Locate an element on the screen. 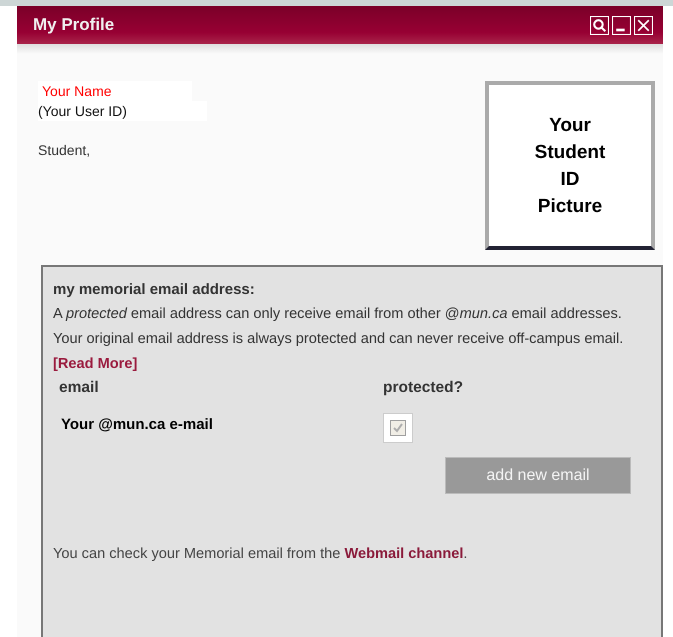  picture-caption: ID is located at coordinates (570, 180).